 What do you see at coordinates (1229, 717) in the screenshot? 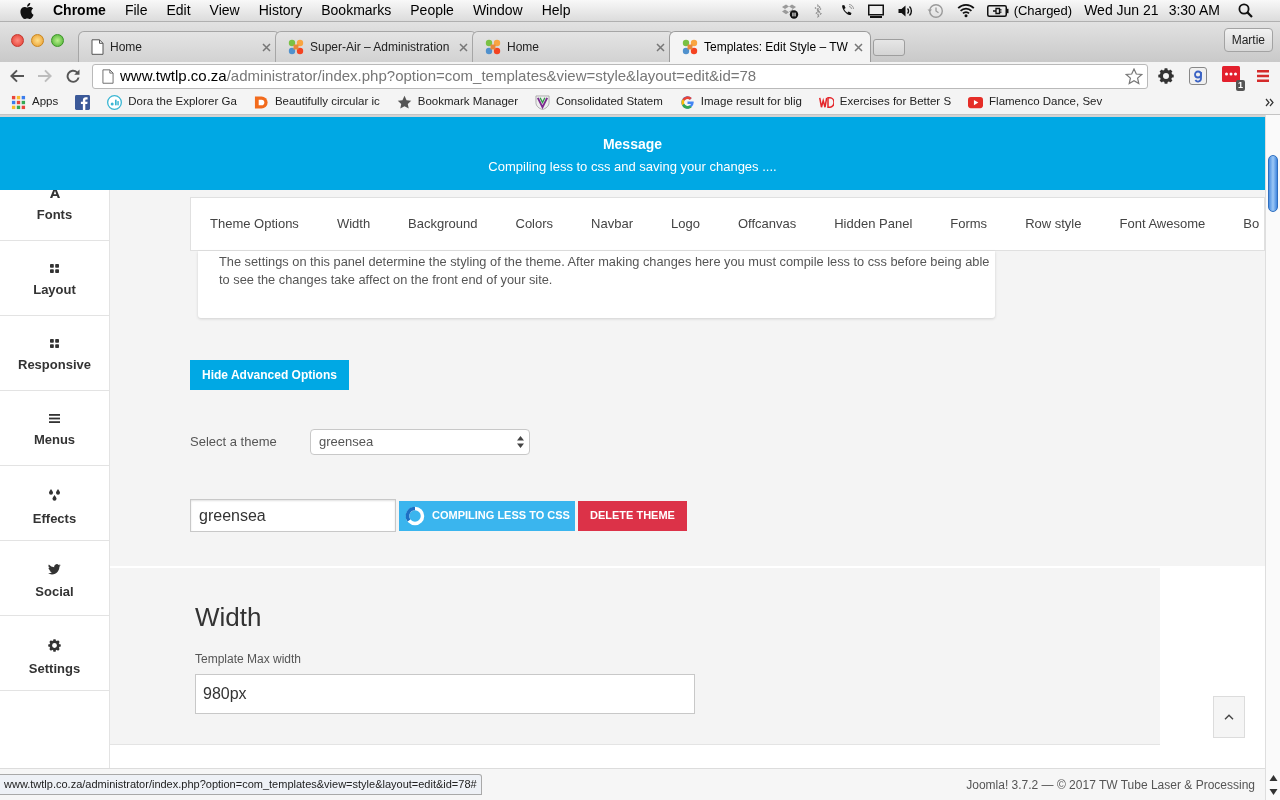
I see `chevron-up-icon` at bounding box center [1229, 717].